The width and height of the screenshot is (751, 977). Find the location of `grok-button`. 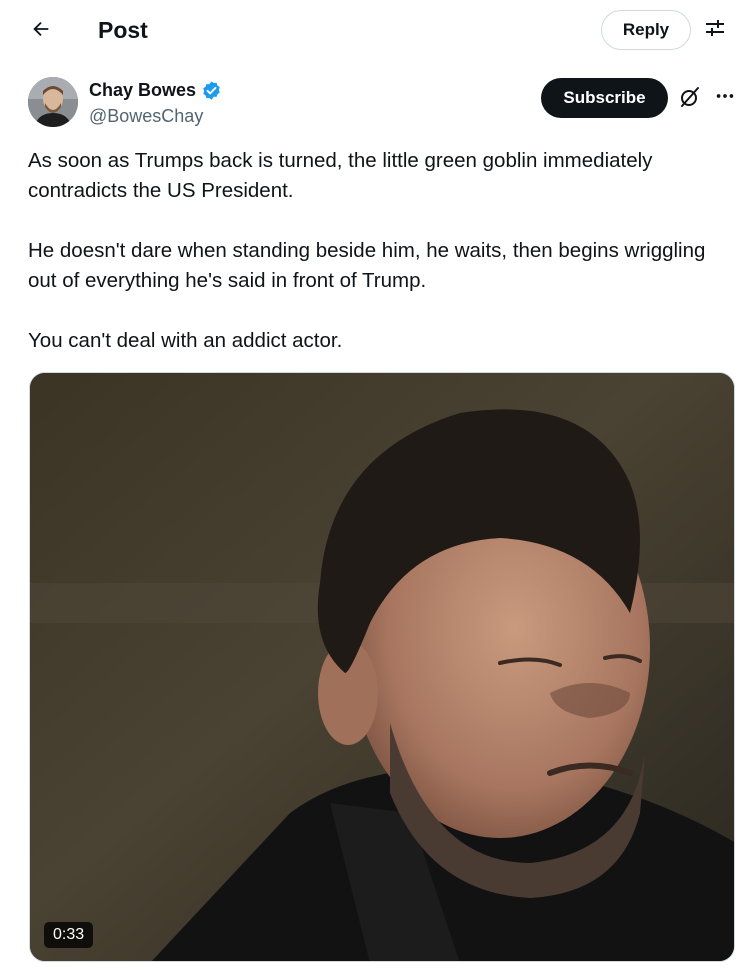

grok-button is located at coordinates (690, 99).